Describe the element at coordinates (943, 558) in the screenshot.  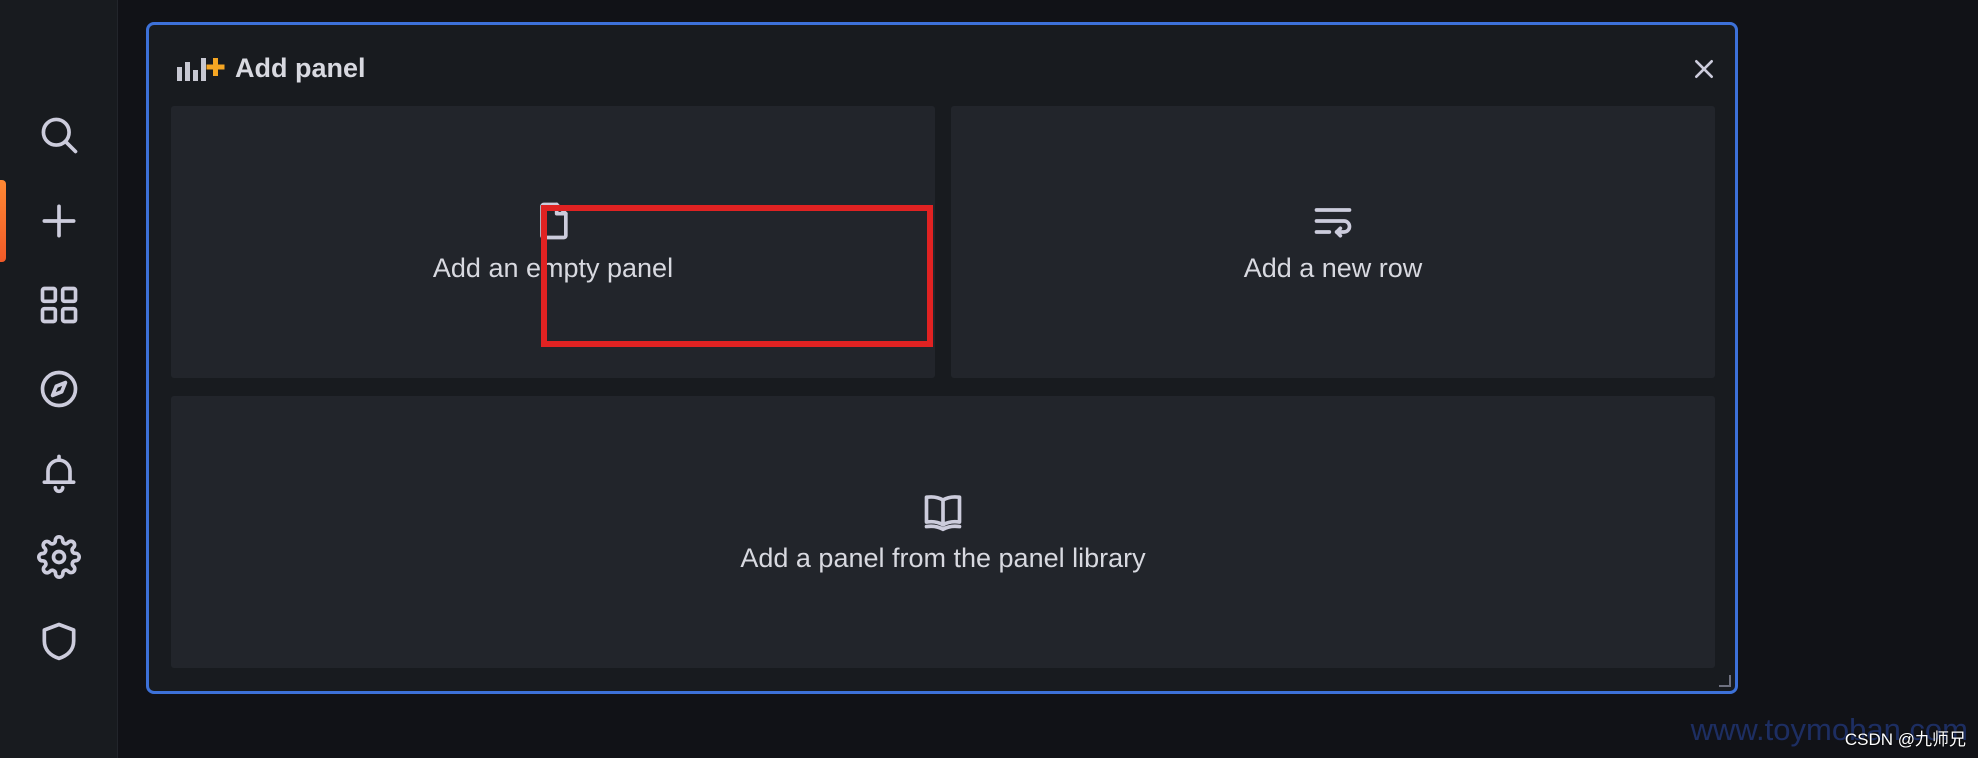
I see `add-library-panel-label: Add a panel from the panel library` at that location.